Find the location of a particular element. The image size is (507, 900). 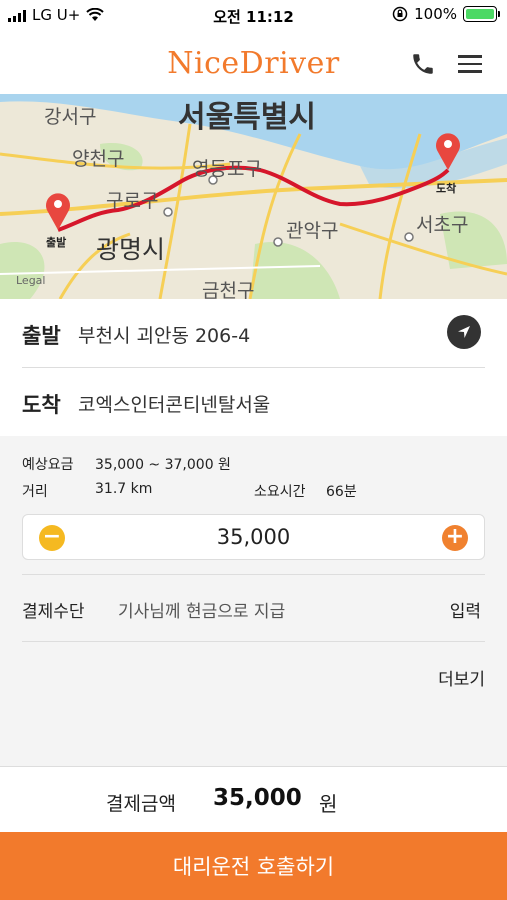

total-unit: 원 is located at coordinates (328, 804).